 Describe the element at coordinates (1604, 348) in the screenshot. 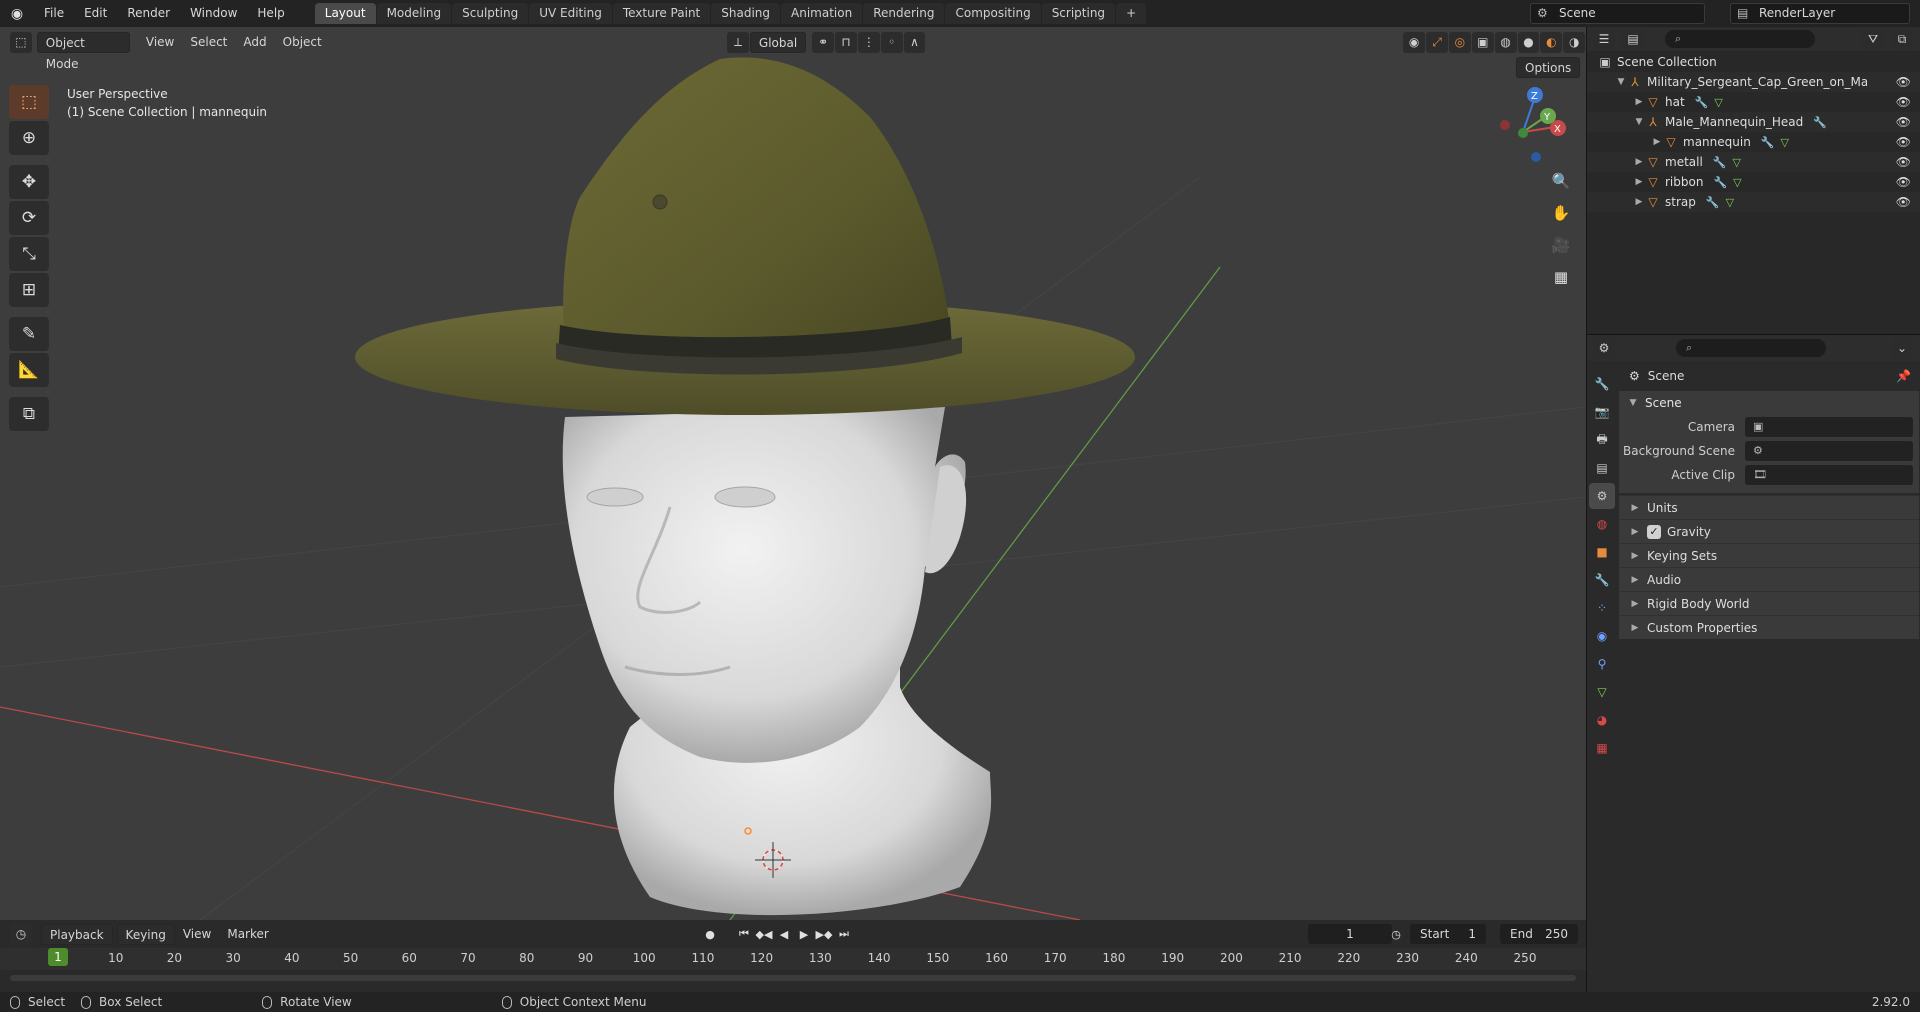

I see `properties-editor-type-icon: ⚙` at that location.